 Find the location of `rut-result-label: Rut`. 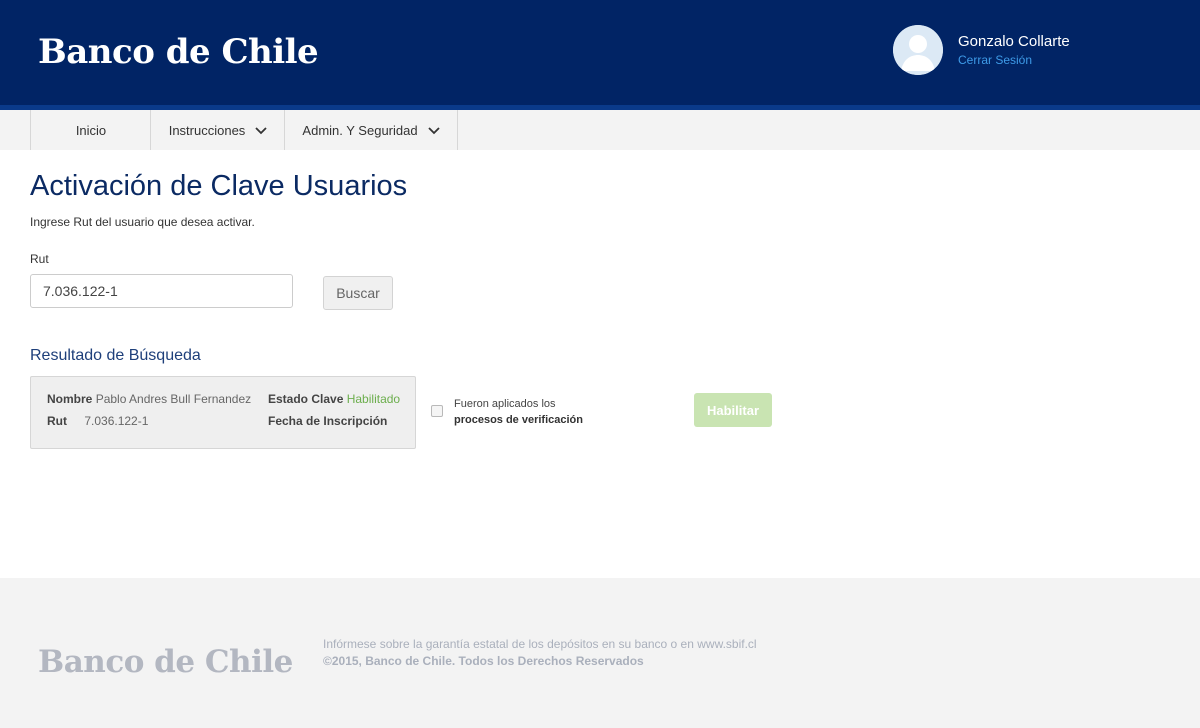

rut-result-label: Rut is located at coordinates (57, 421).